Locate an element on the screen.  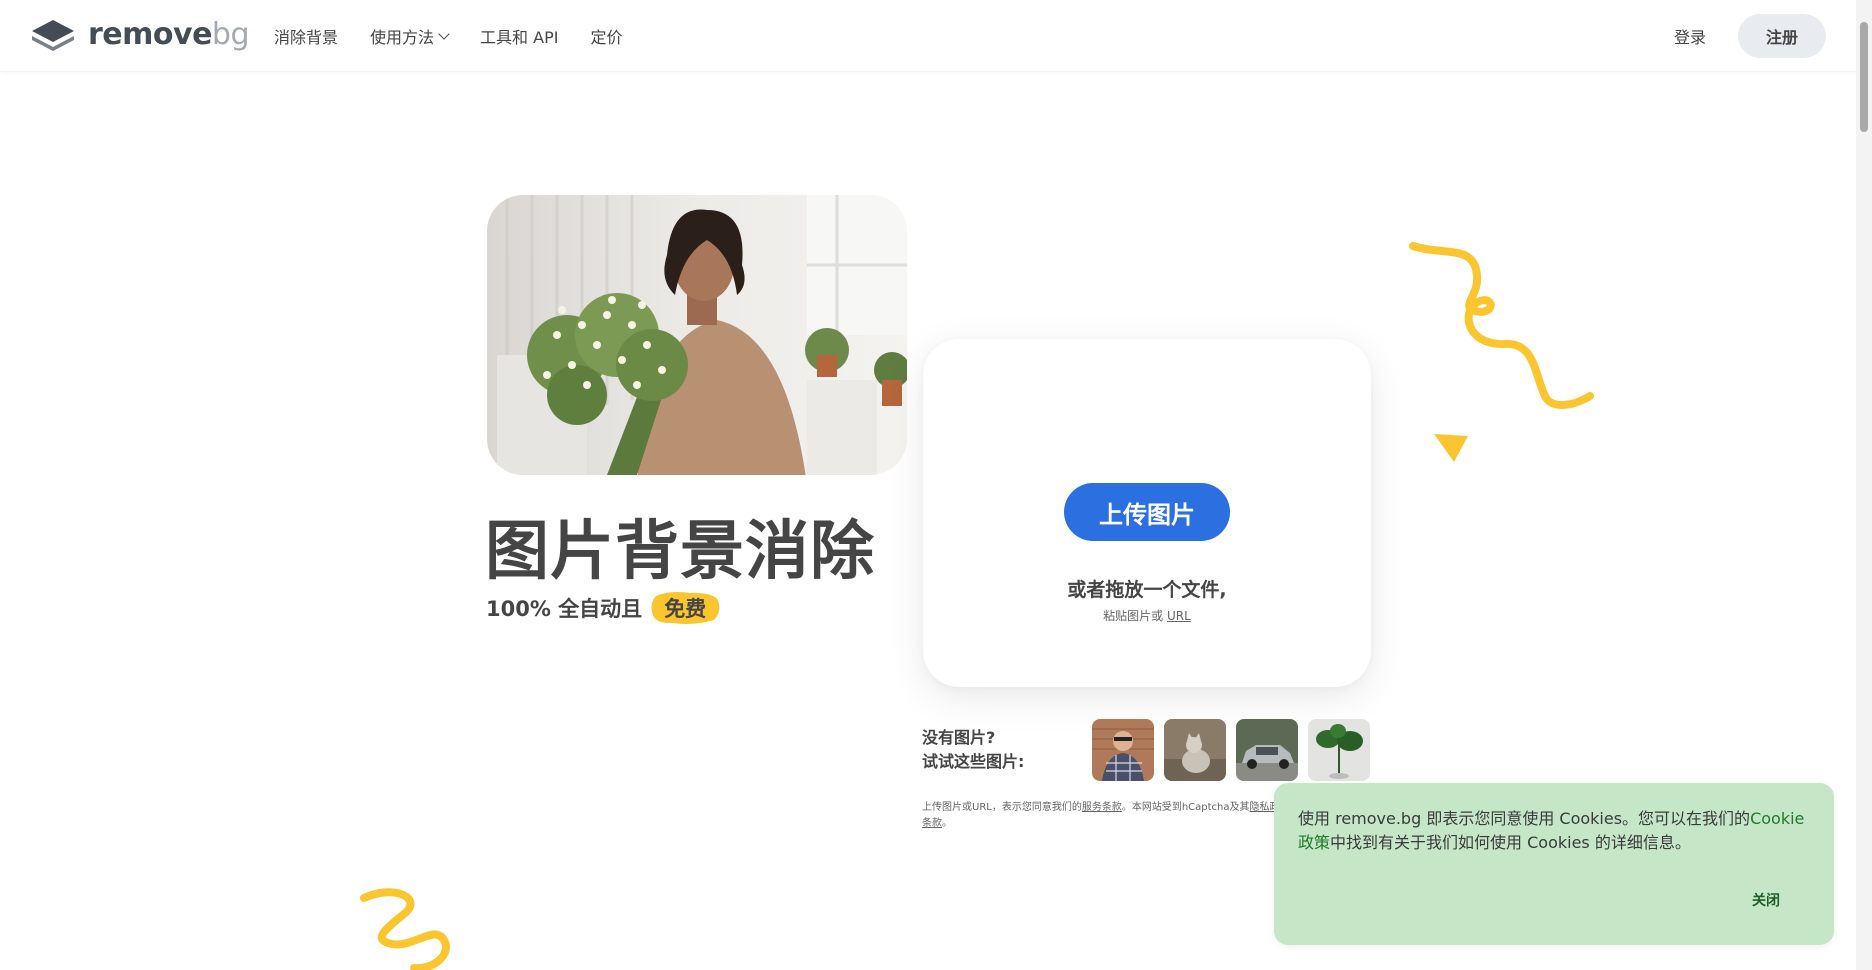
terms-prefix: 上传图片或URL，表示您同意我们的 is located at coordinates (1002, 807).